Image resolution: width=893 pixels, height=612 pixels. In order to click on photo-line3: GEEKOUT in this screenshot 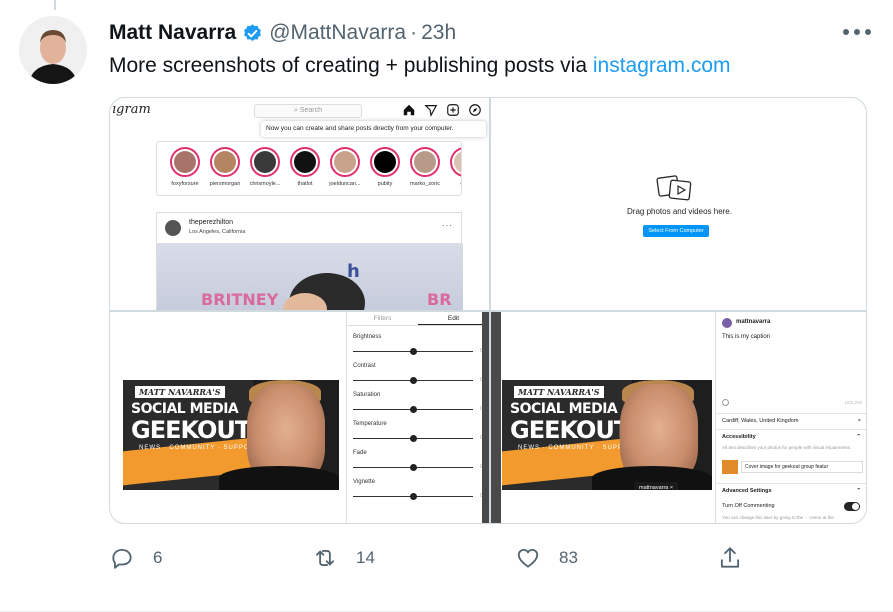, I will do `click(191, 430)`.